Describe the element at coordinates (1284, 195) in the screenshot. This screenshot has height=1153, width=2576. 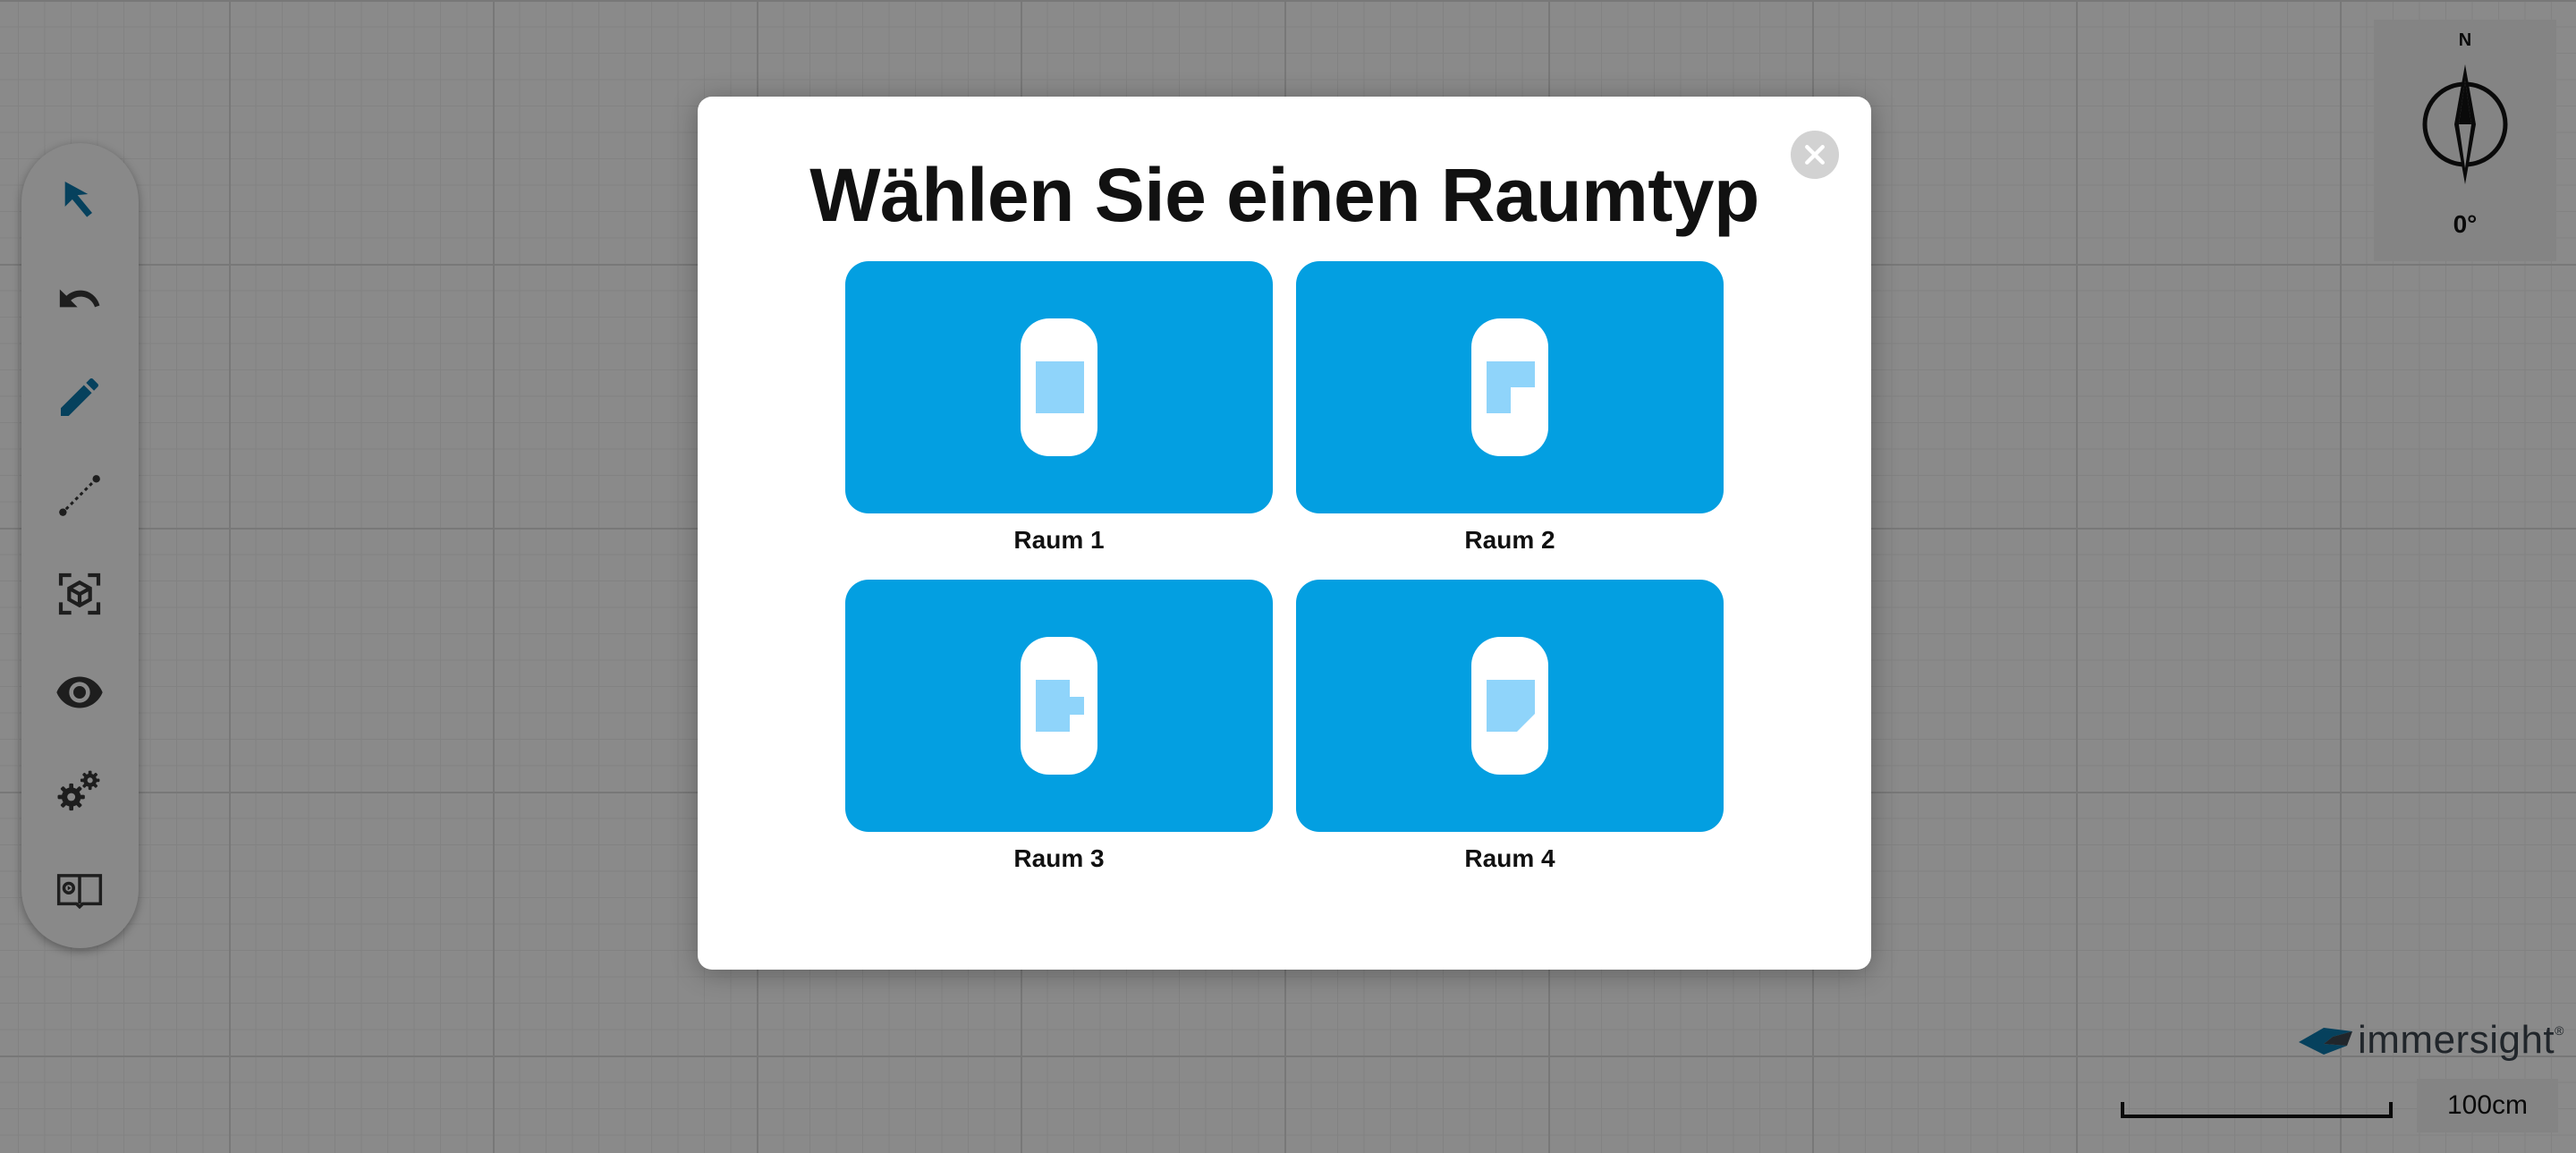
I see `dialog-title: Wählen Sie einen Raumtyp` at that location.